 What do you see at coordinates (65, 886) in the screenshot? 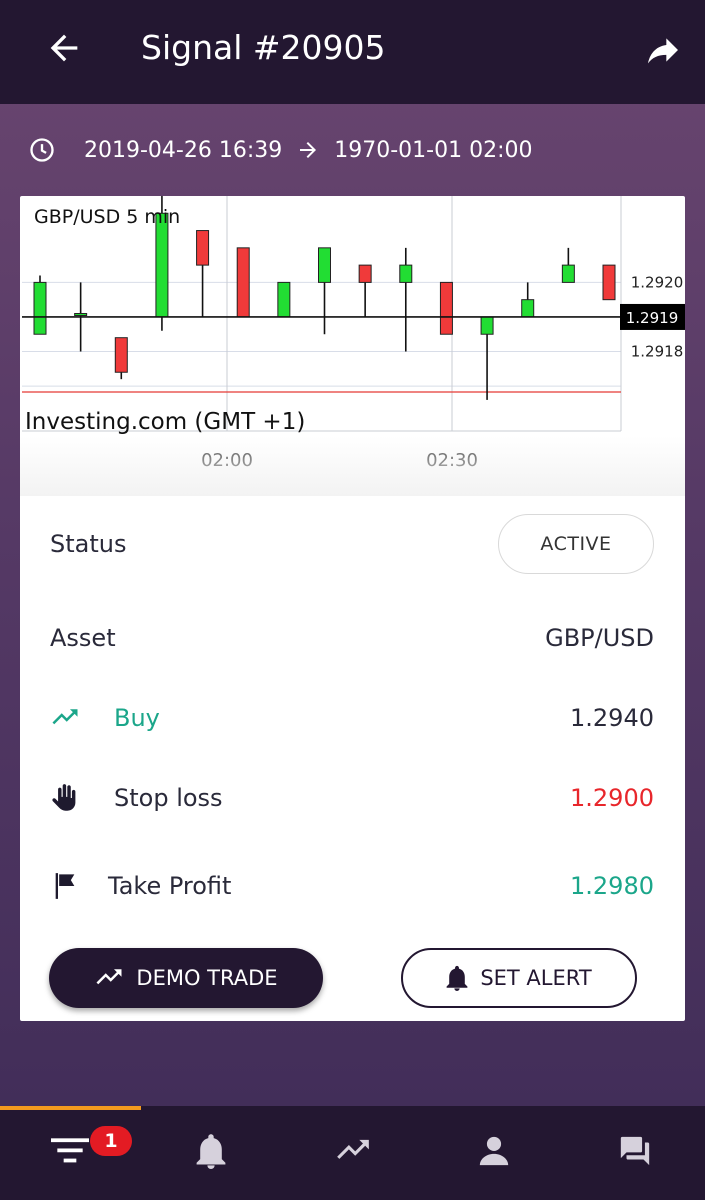
I see `flag-icon` at bounding box center [65, 886].